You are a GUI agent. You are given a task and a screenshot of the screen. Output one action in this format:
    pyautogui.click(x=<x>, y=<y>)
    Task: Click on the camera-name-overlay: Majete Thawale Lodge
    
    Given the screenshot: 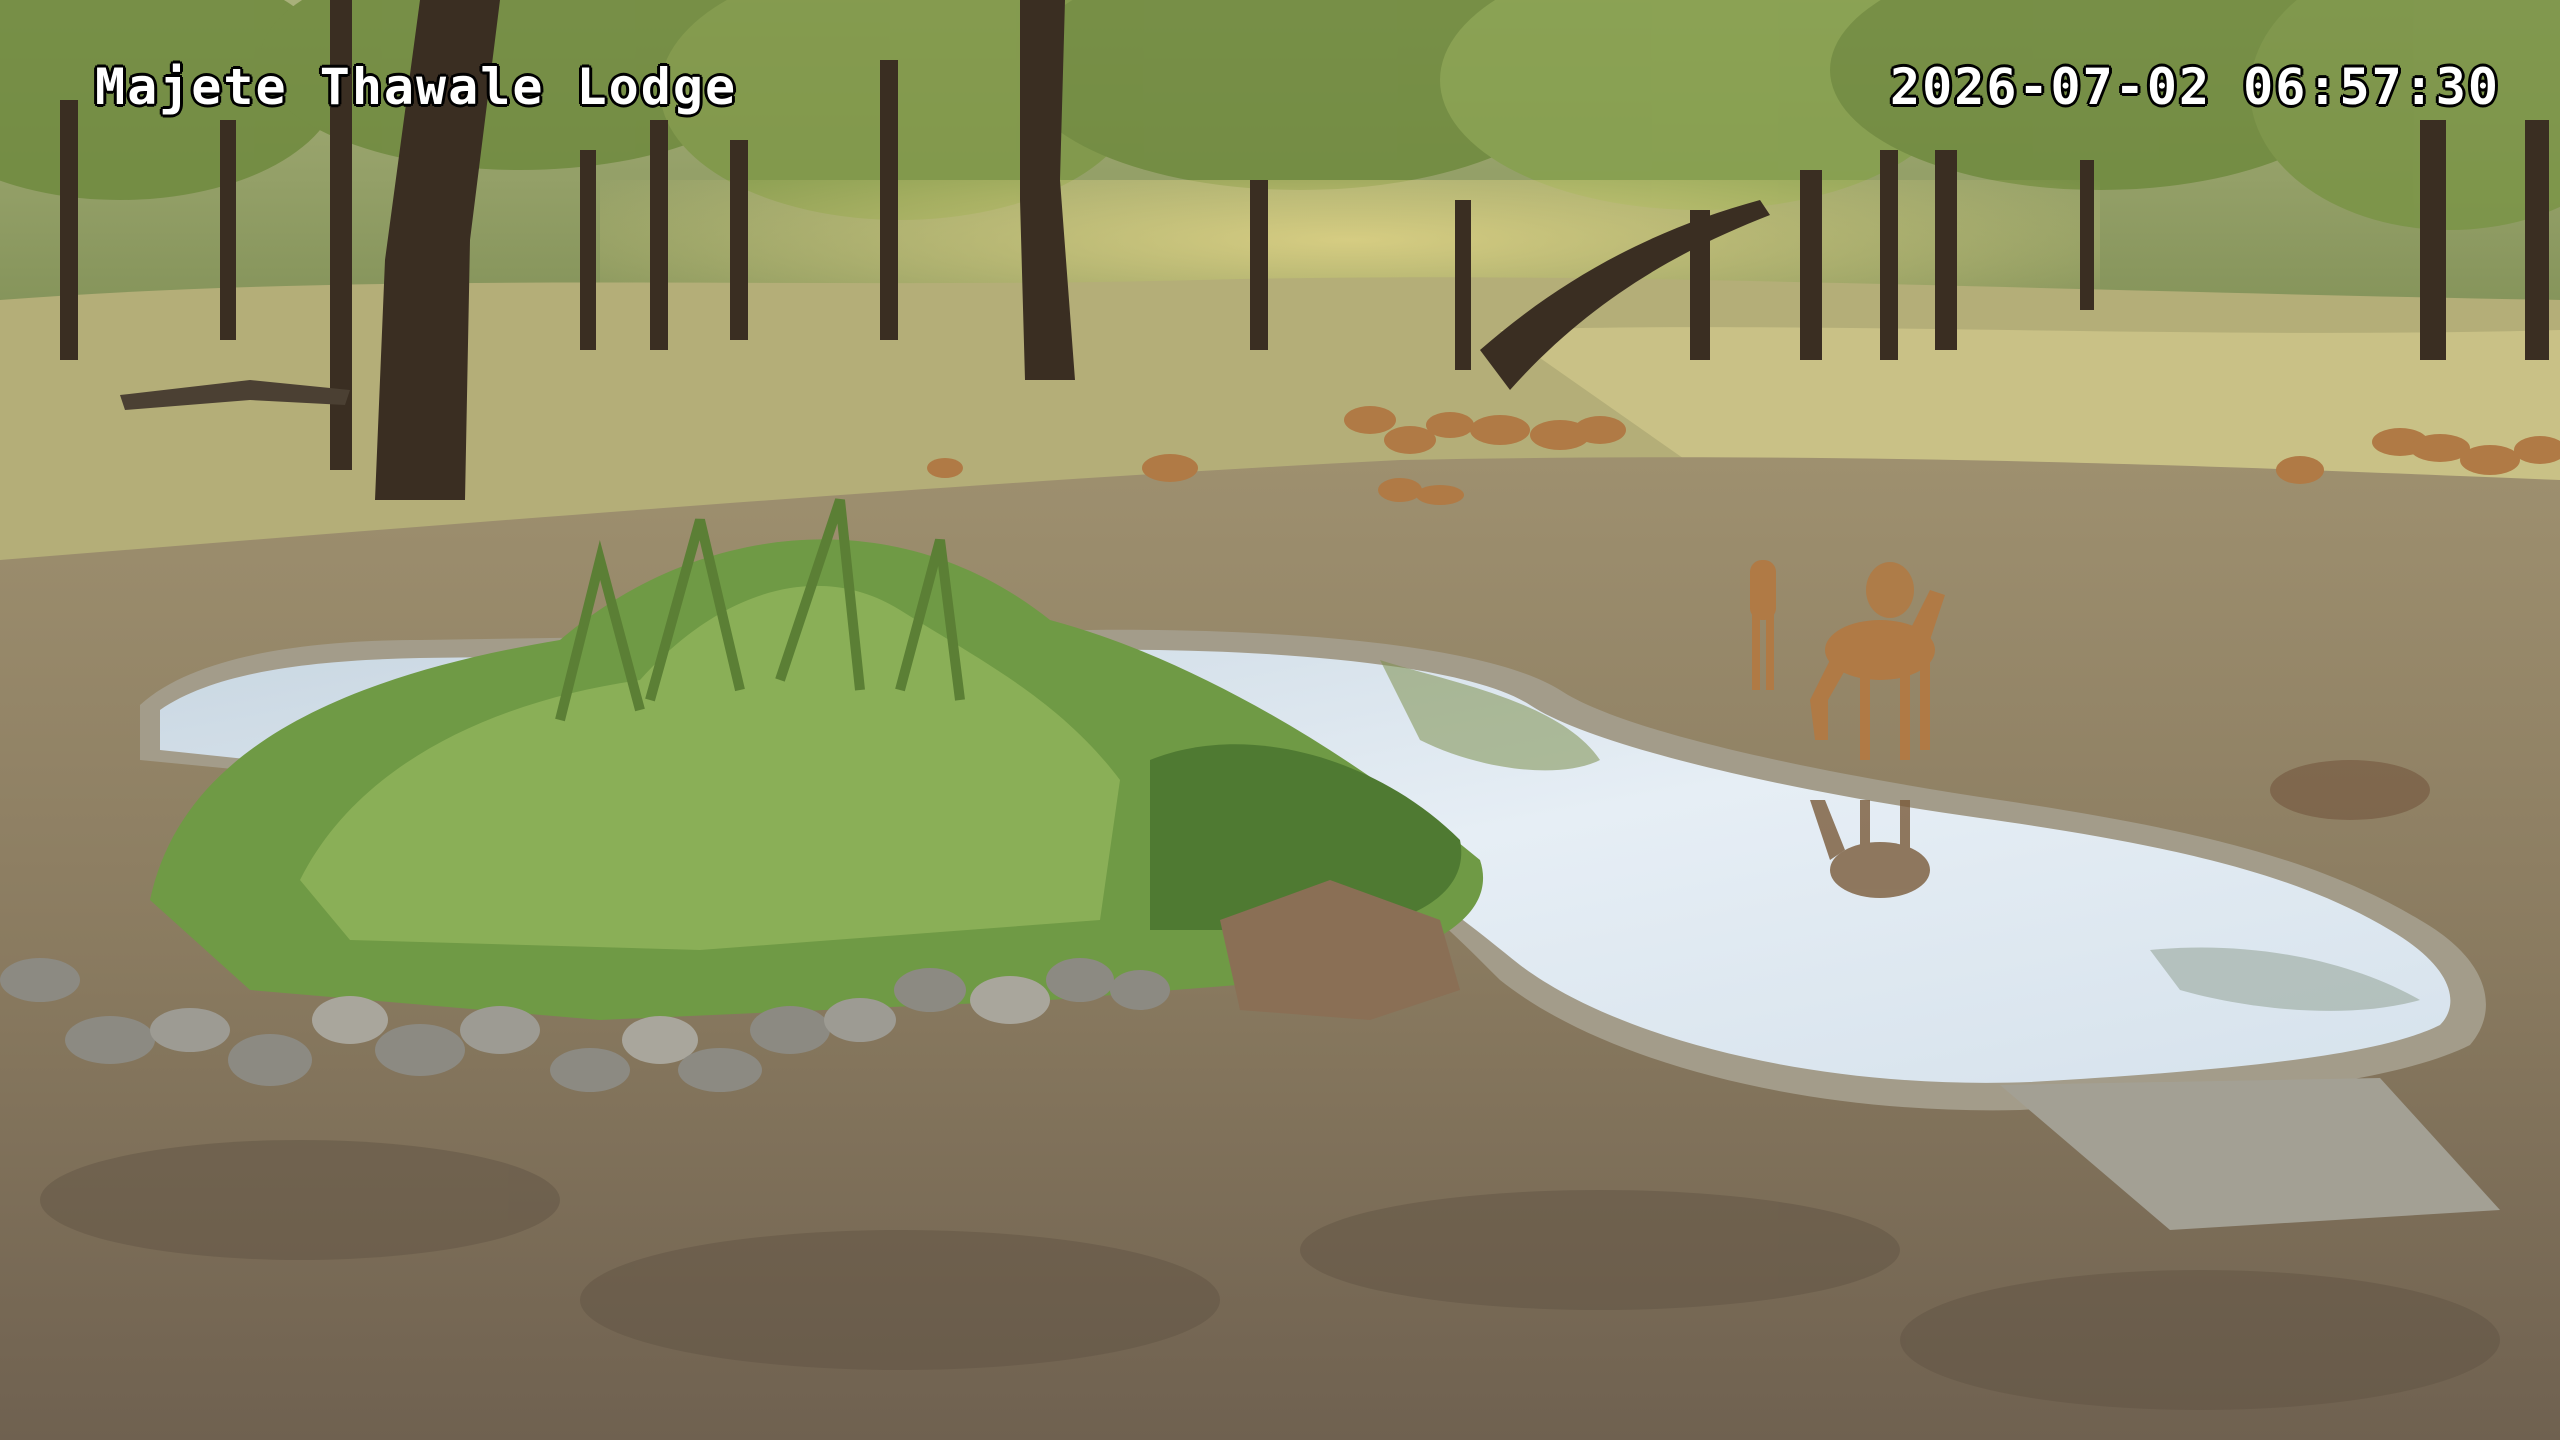 What is the action you would take?
    pyautogui.click(x=416, y=87)
    